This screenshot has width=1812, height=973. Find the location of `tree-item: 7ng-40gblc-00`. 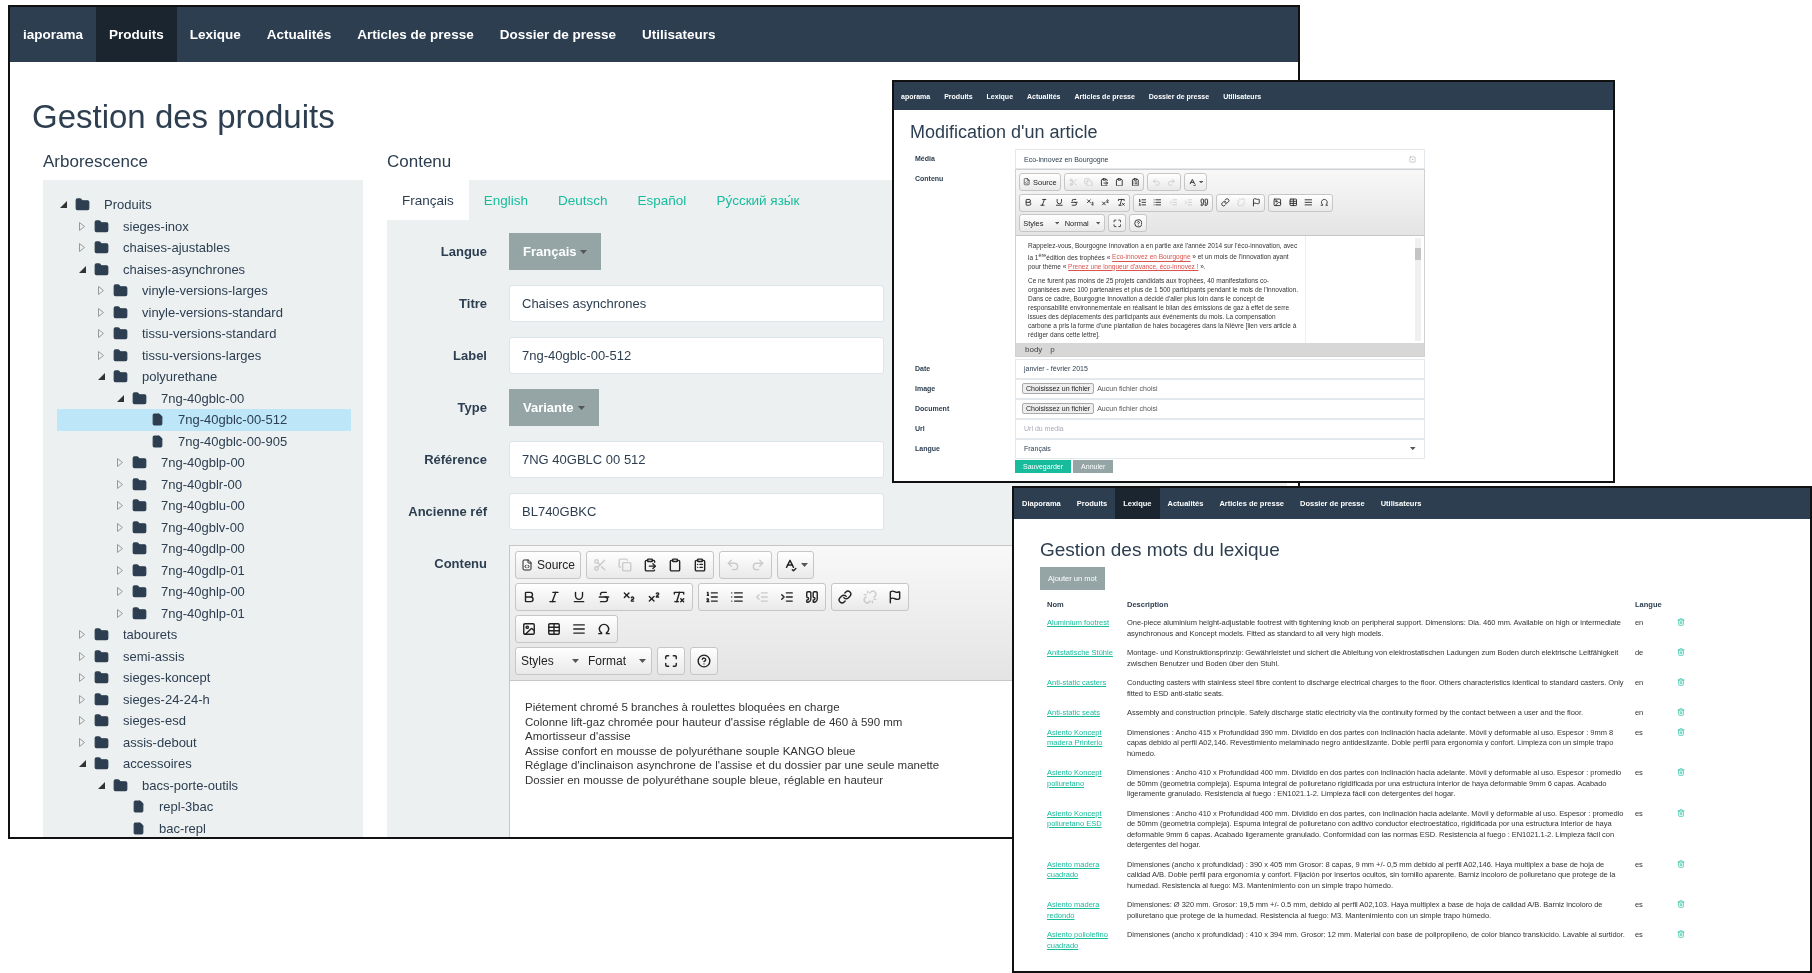

tree-item: 7ng-40gblc-00 is located at coordinates (204, 398).